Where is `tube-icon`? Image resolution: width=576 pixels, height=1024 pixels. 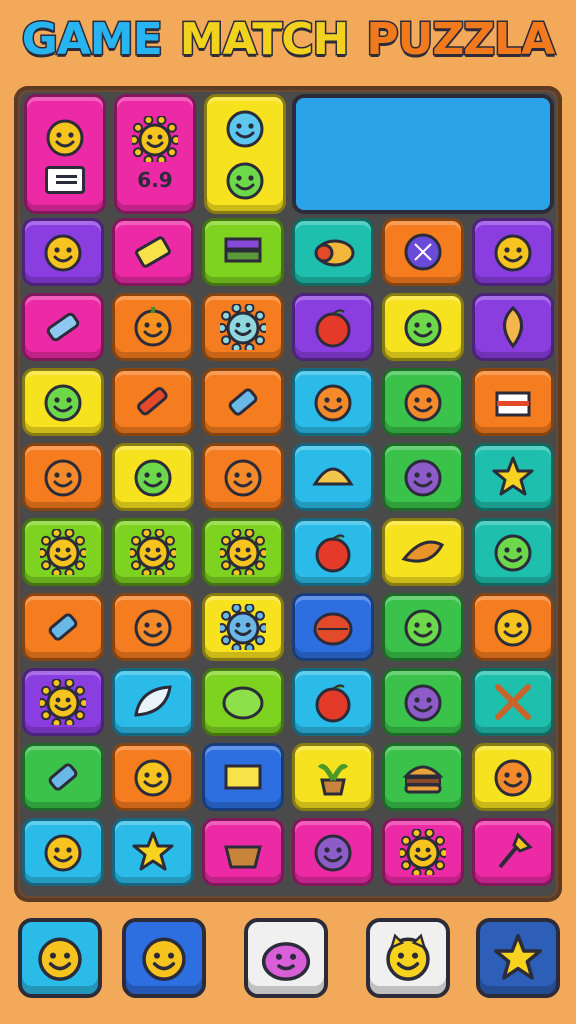
tube-icon is located at coordinates (63, 327).